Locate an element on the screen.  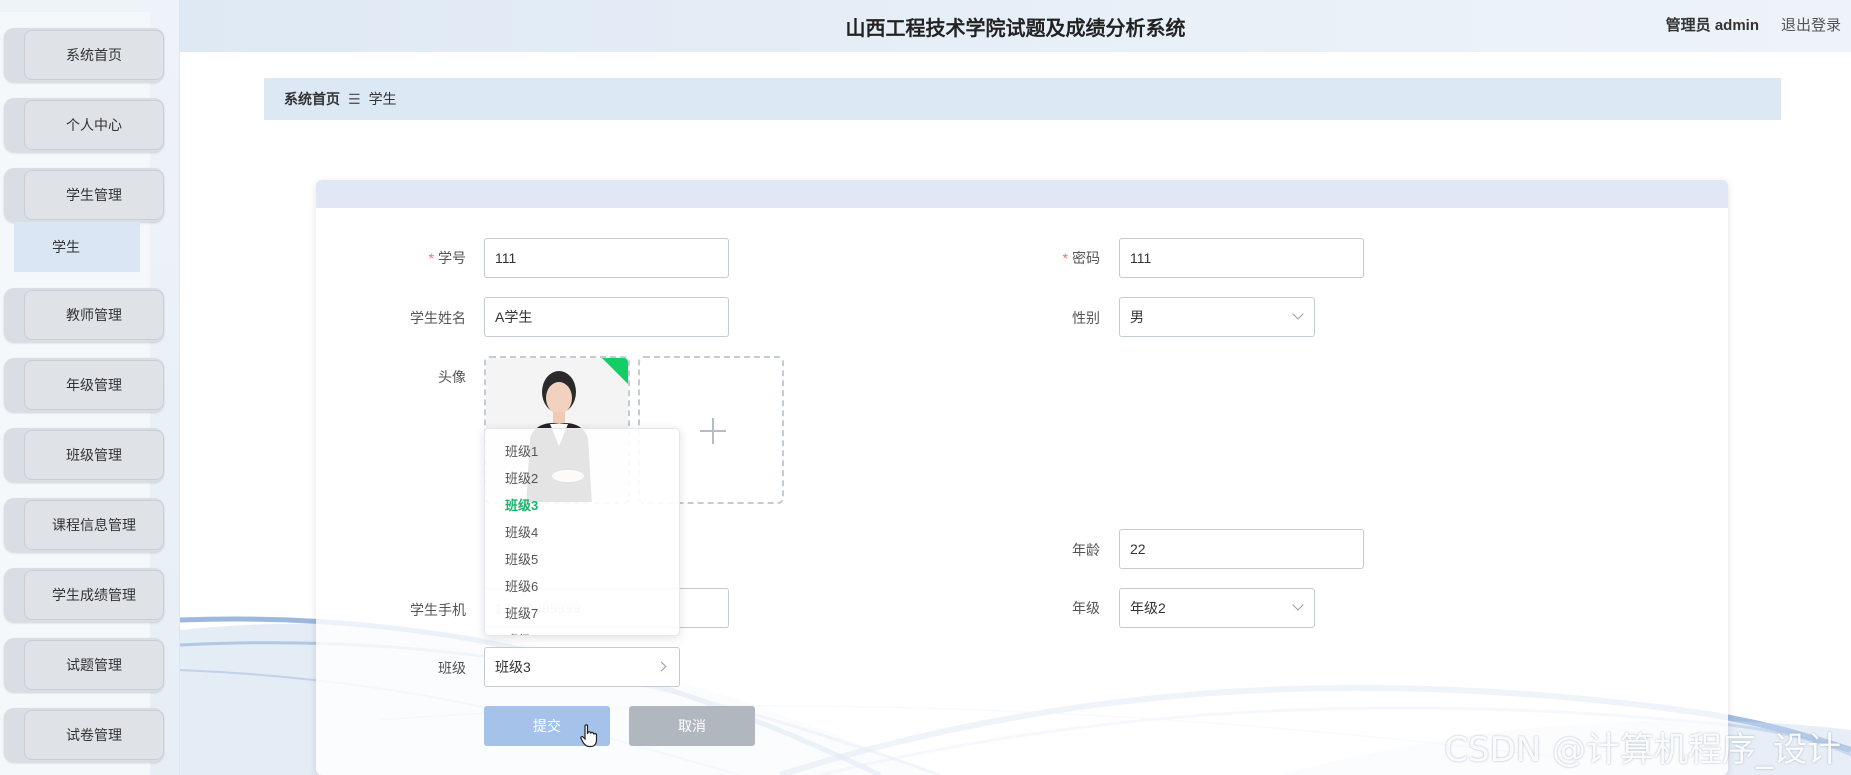
sidebar-item-student-management: 学生管理 is located at coordinates (84, 195).